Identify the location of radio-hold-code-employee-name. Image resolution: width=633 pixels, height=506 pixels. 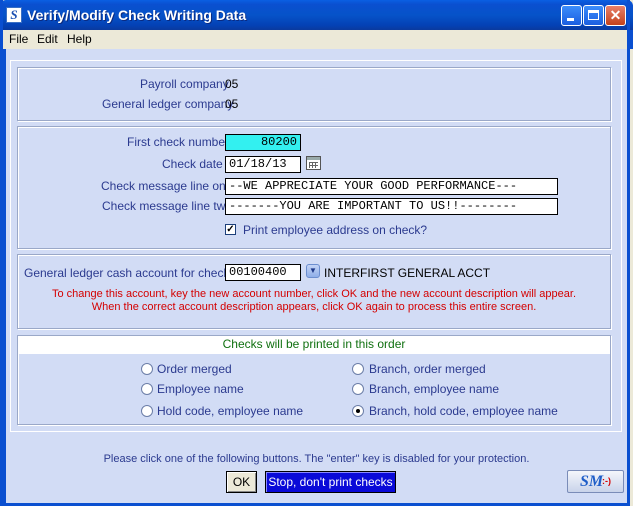
(147, 411).